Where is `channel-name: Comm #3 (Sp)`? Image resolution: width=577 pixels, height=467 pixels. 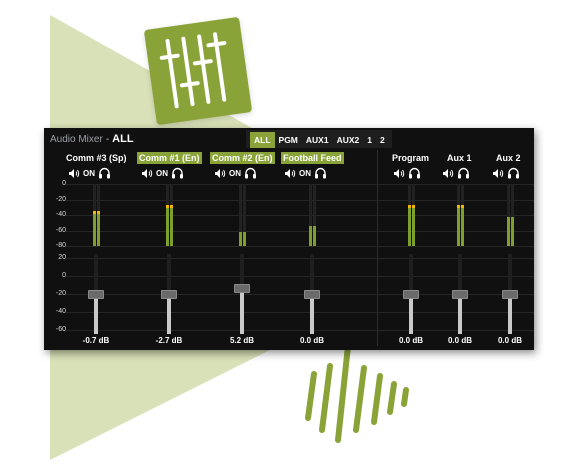
channel-name: Comm #3 (Sp) is located at coordinates (96, 158).